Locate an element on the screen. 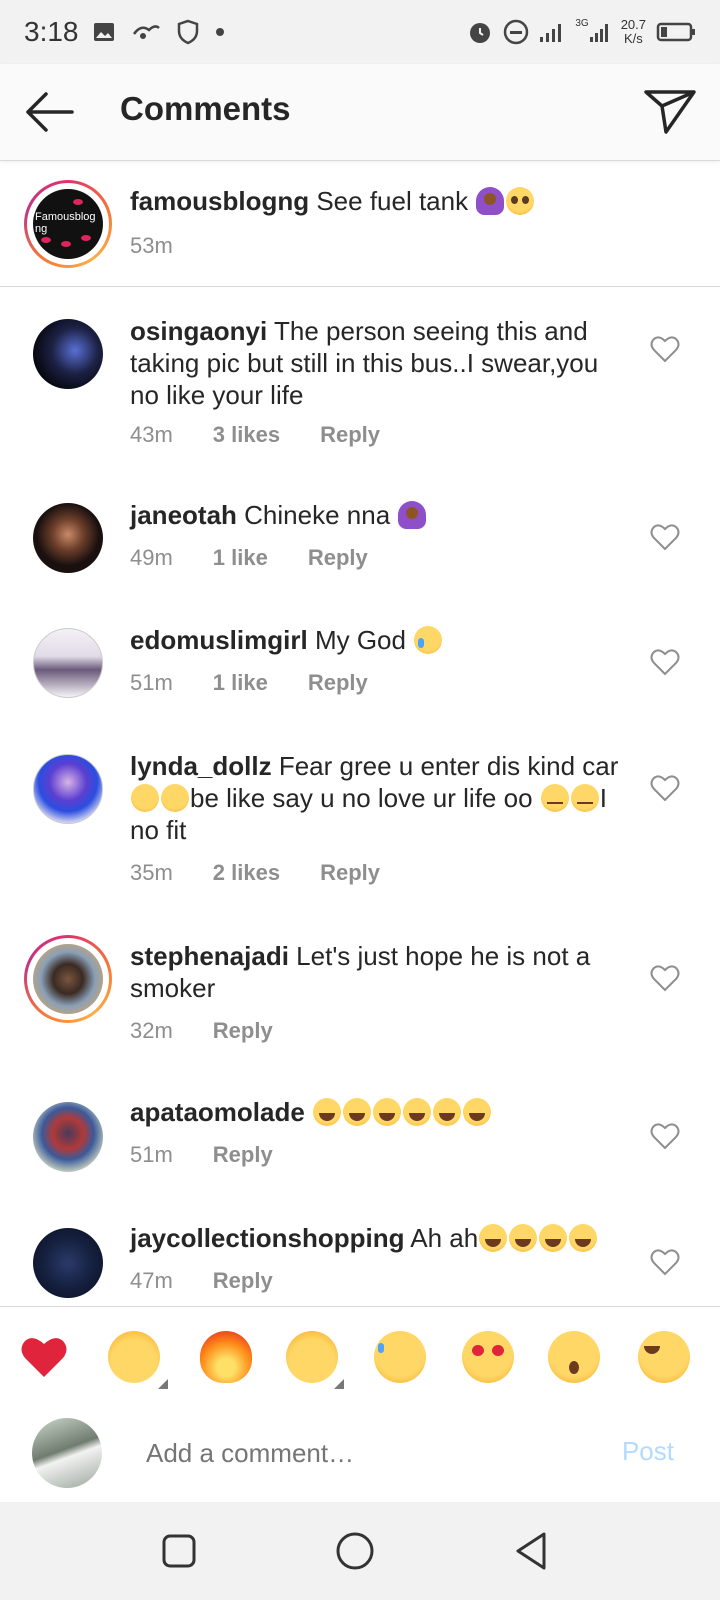 The width and height of the screenshot is (720, 1600). crying-face-emoji-button-icon is located at coordinates (400, 1357).